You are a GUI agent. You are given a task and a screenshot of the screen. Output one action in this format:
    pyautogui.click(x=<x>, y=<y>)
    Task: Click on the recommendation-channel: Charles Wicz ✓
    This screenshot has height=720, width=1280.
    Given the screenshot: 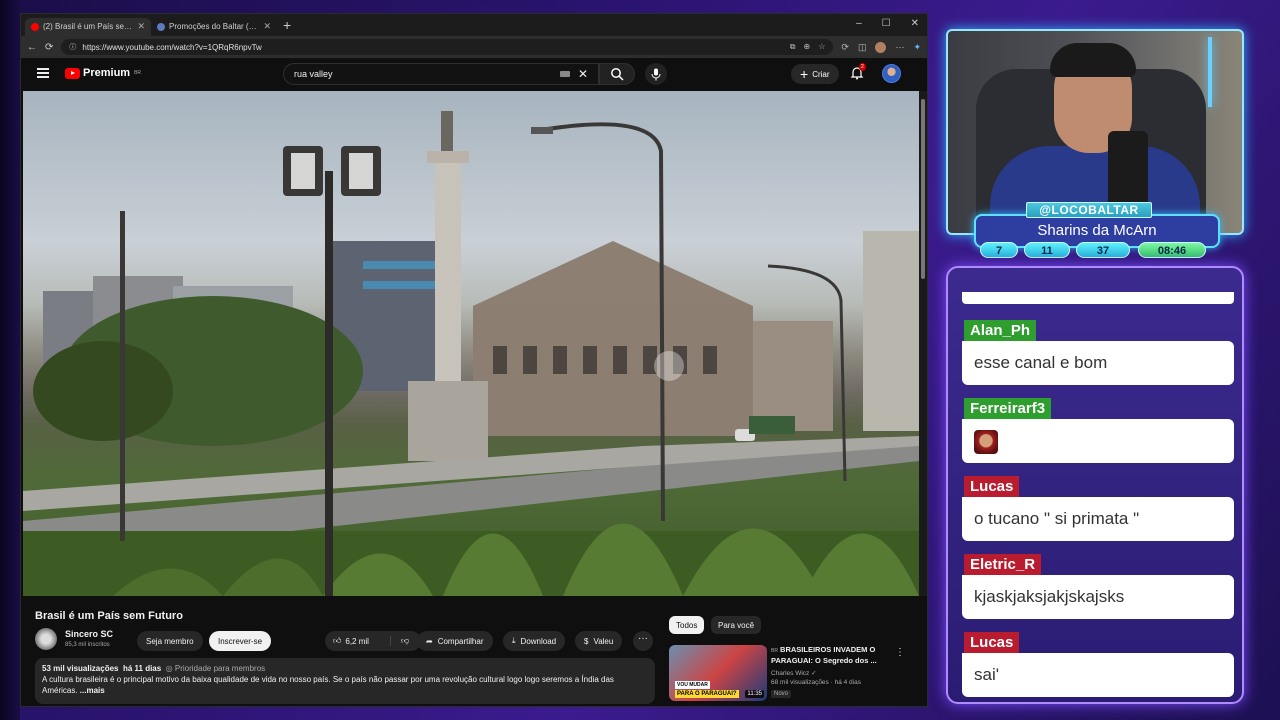 What is the action you would take?
    pyautogui.click(x=794, y=673)
    